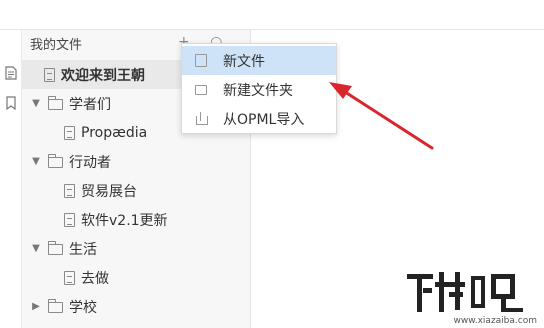 The image size is (544, 328). I want to click on menu-item-import-opml: 从OPML导入, so click(259, 118).